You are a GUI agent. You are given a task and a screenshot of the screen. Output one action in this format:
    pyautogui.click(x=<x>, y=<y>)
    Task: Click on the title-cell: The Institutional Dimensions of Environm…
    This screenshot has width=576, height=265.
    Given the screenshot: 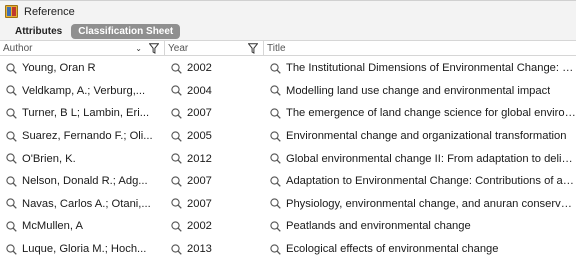 What is the action you would take?
    pyautogui.click(x=420, y=68)
    